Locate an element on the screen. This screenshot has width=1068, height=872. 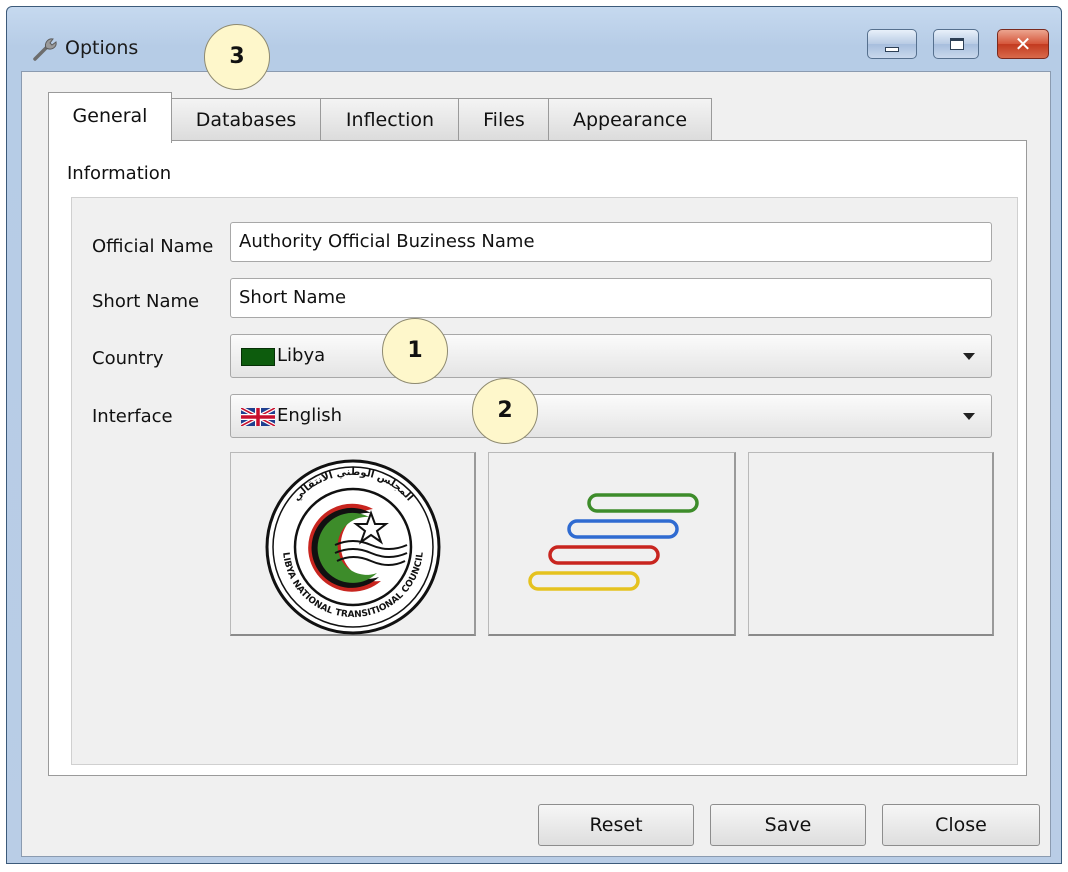
tab-label: Files is located at coordinates (504, 120).